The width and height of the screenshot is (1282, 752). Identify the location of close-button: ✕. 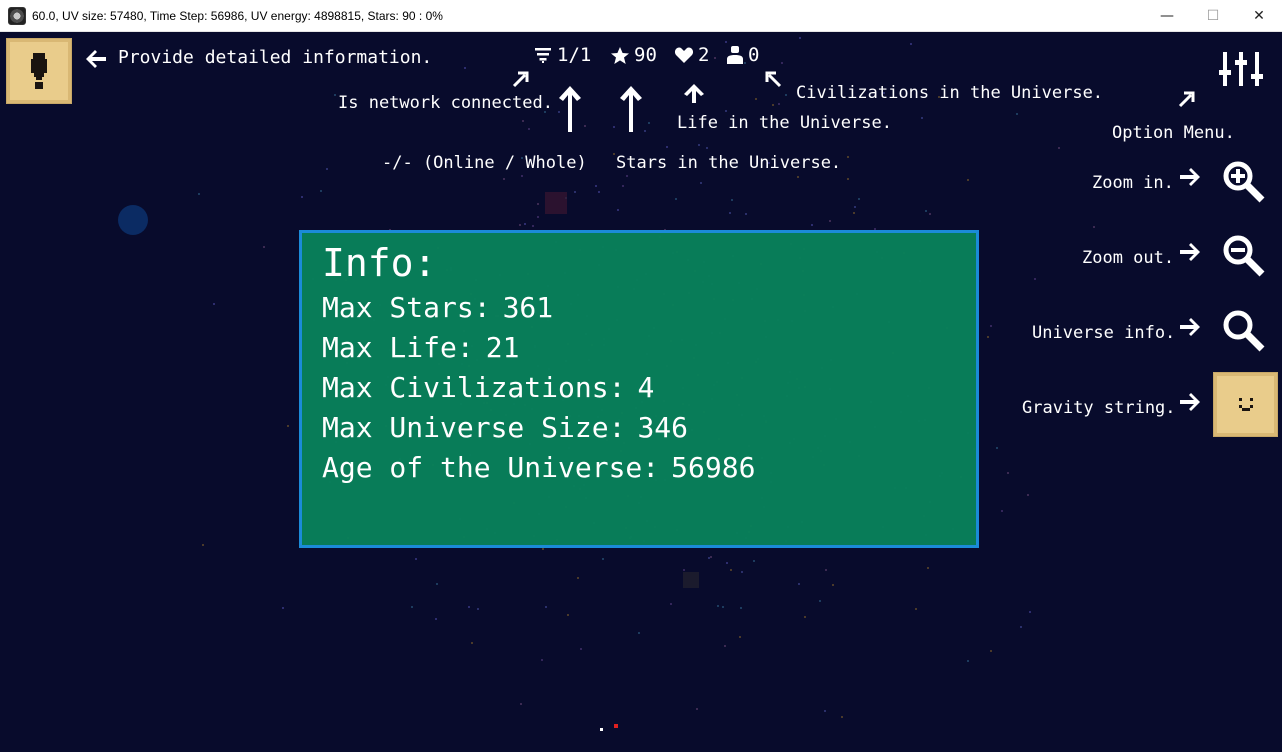
(1259, 15).